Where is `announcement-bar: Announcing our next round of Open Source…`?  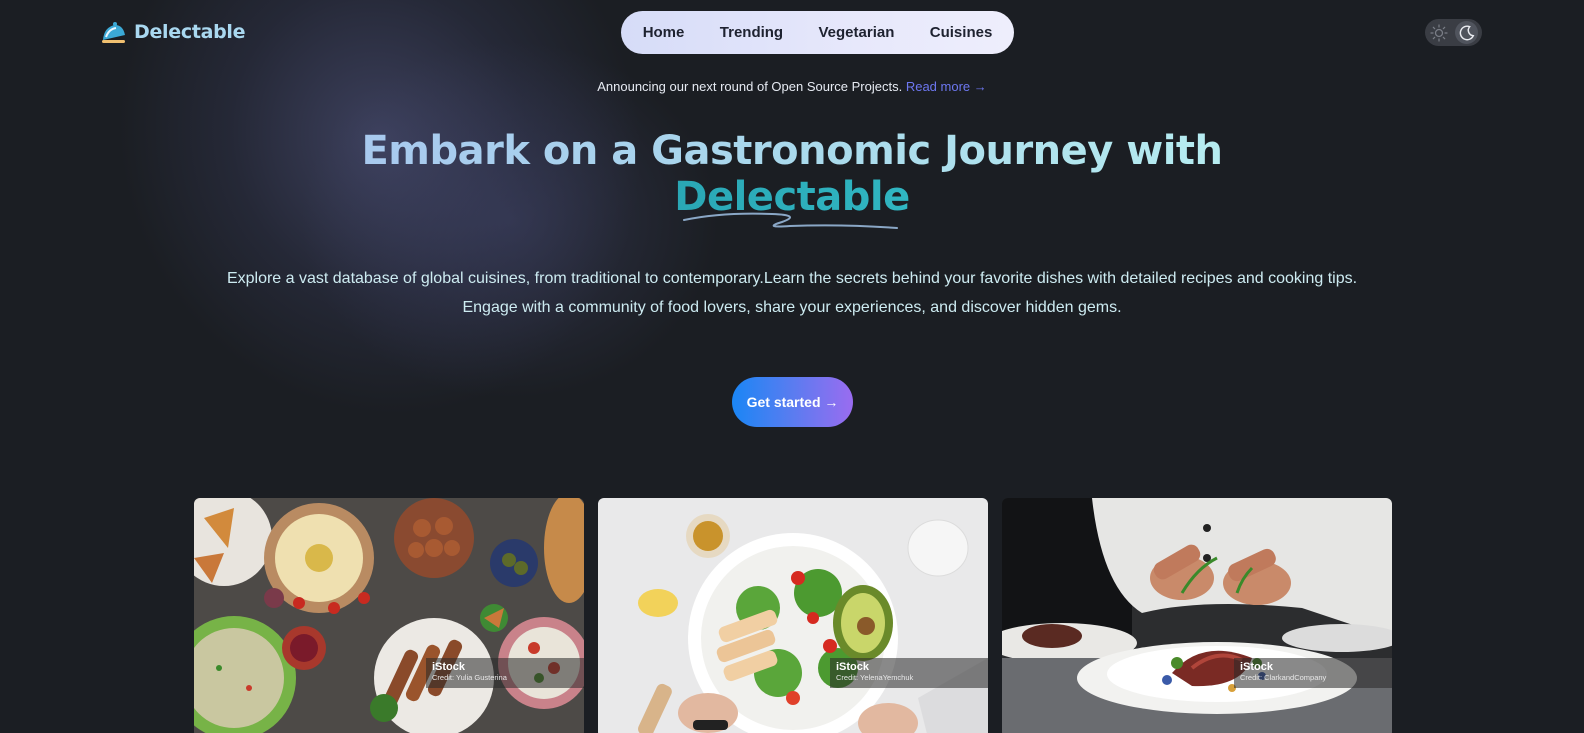 announcement-bar: Announcing our next round of Open Source… is located at coordinates (792, 86).